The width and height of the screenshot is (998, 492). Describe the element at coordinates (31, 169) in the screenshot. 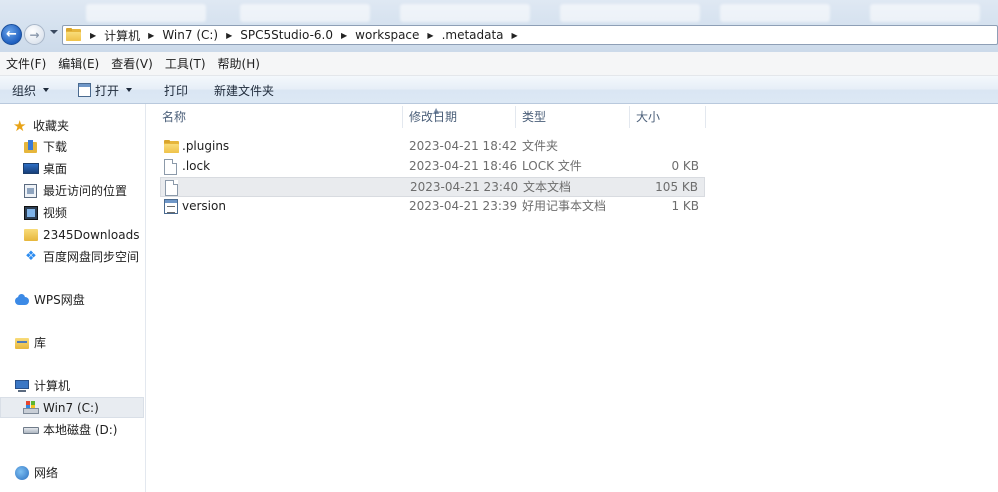

I see `desktop-icon` at that location.